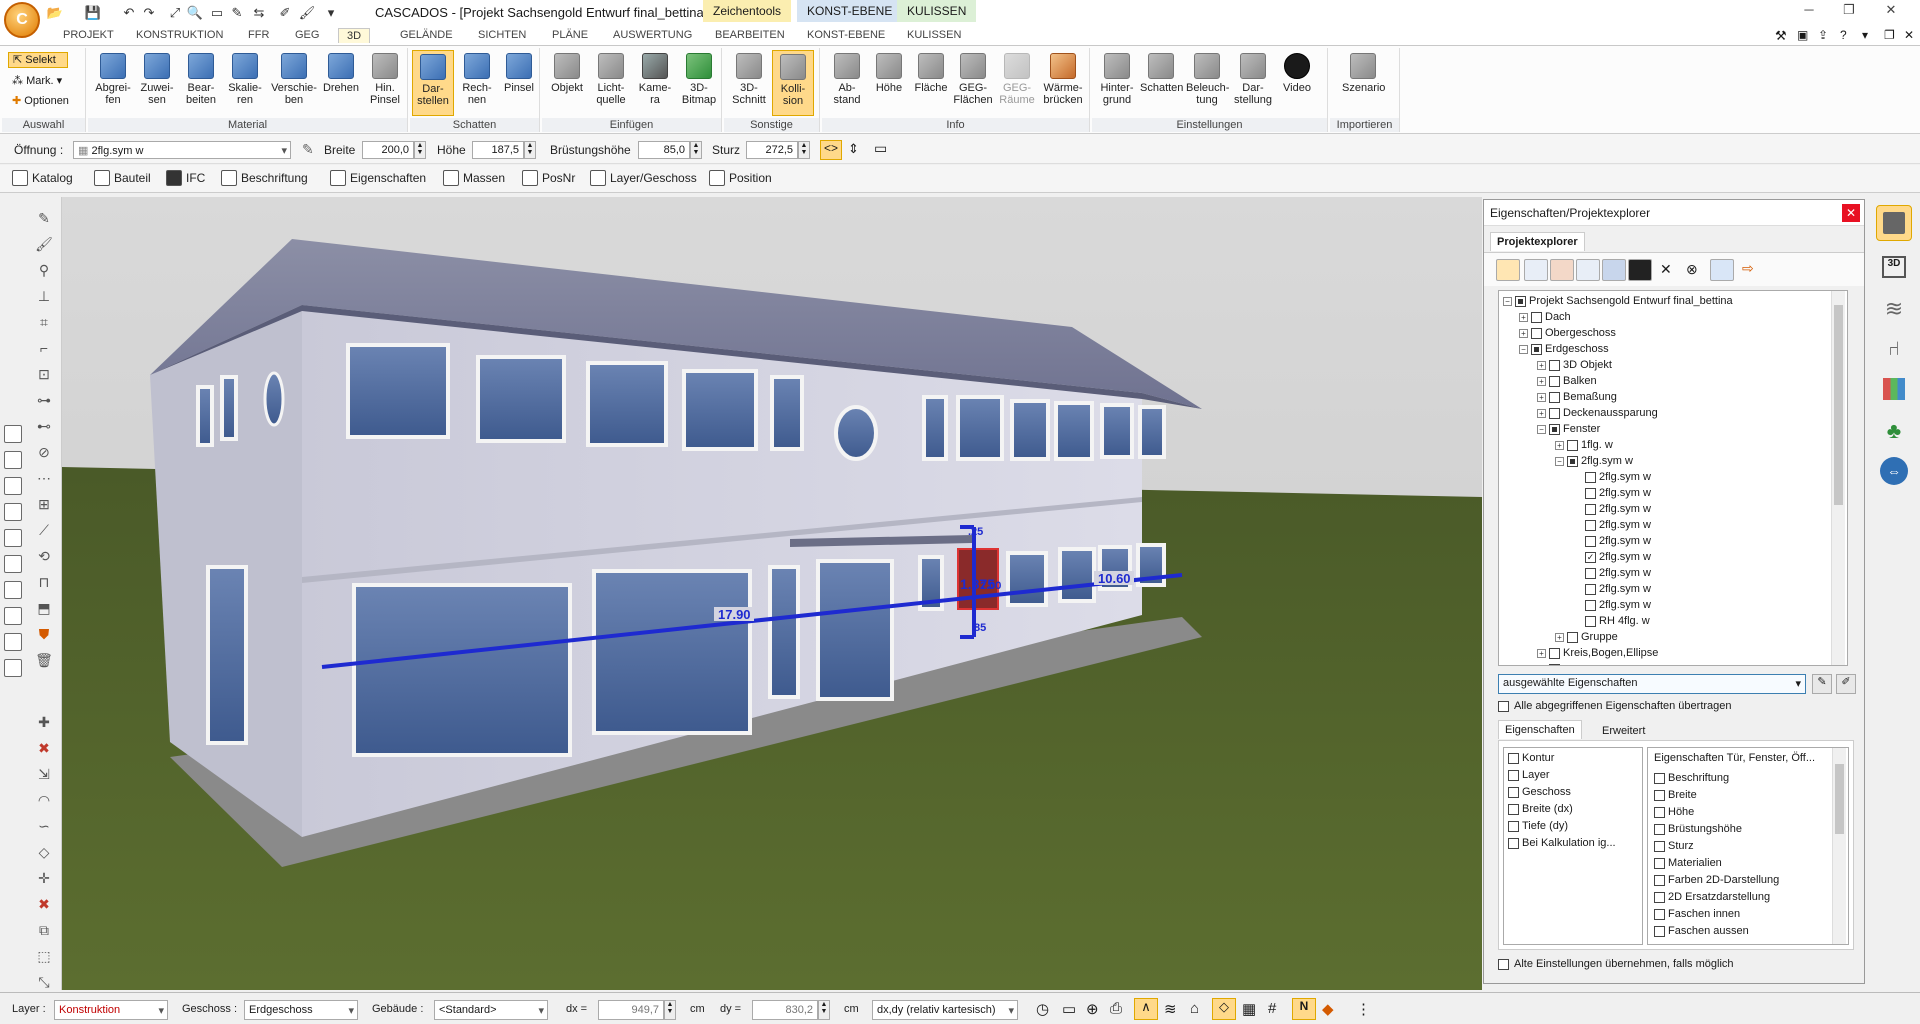 The image size is (1920, 1024). I want to click on color-status-icon: ◆, so click(1328, 1009).